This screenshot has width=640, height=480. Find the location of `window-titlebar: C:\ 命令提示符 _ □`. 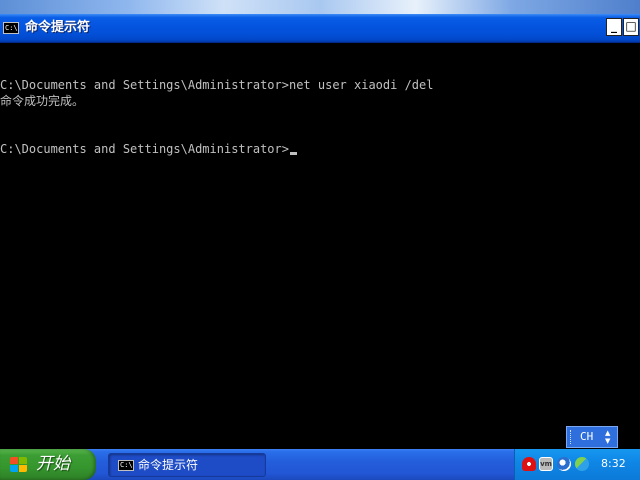

window-titlebar: C:\ 命令提示符 _ □ is located at coordinates (320, 28).